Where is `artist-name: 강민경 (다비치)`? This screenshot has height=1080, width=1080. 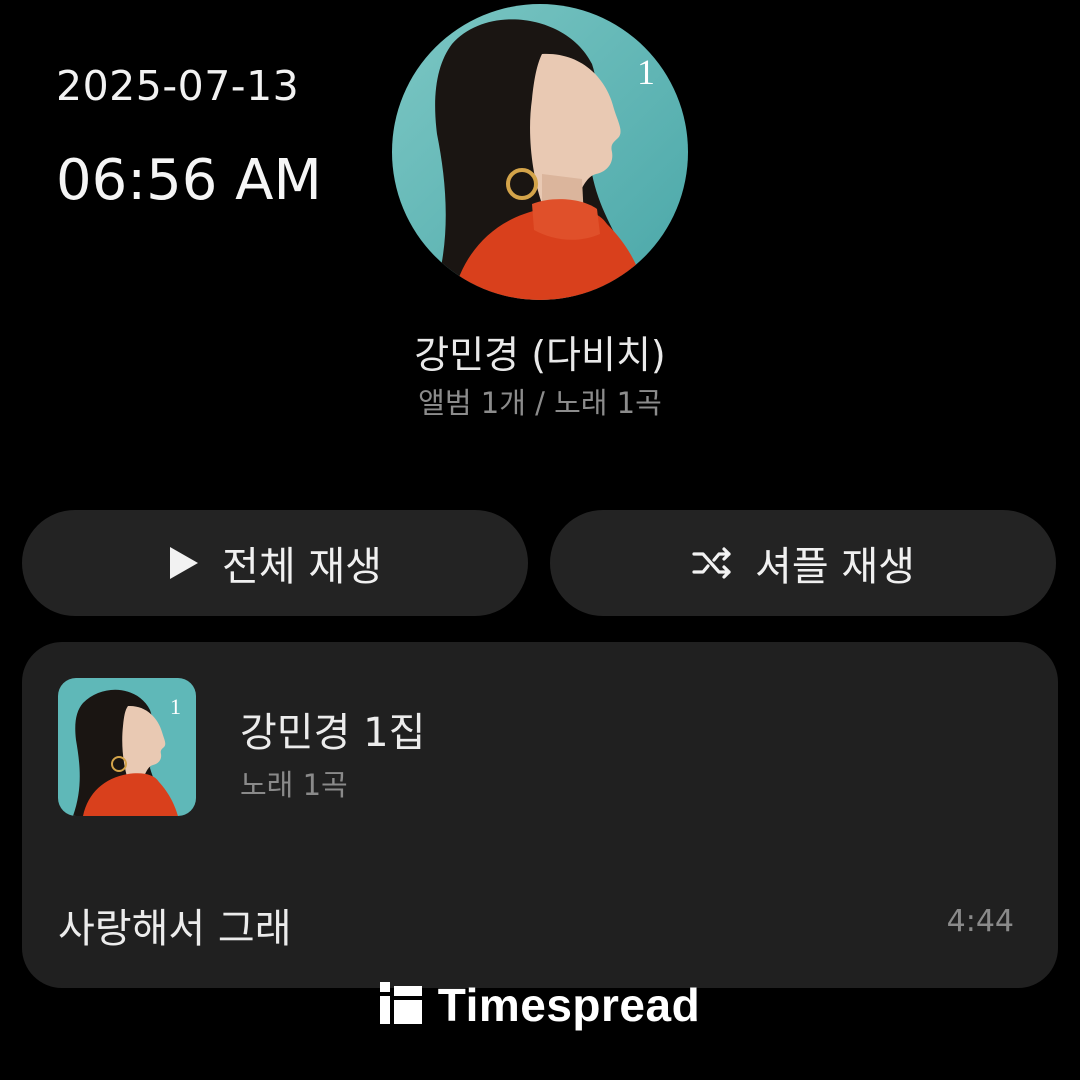 artist-name: 강민경 (다비치) is located at coordinates (540, 355).